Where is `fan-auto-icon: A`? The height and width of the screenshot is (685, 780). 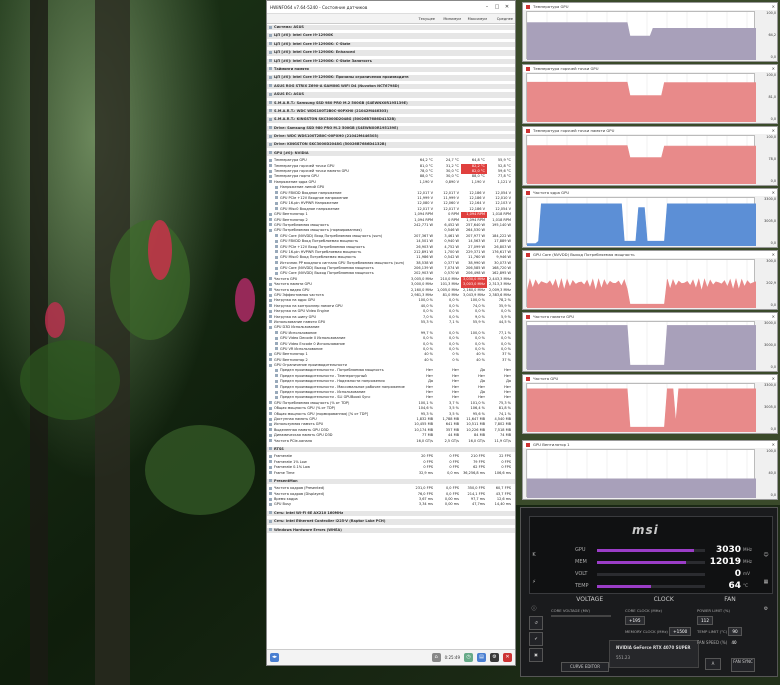 fan-auto-icon: A is located at coordinates (713, 664).